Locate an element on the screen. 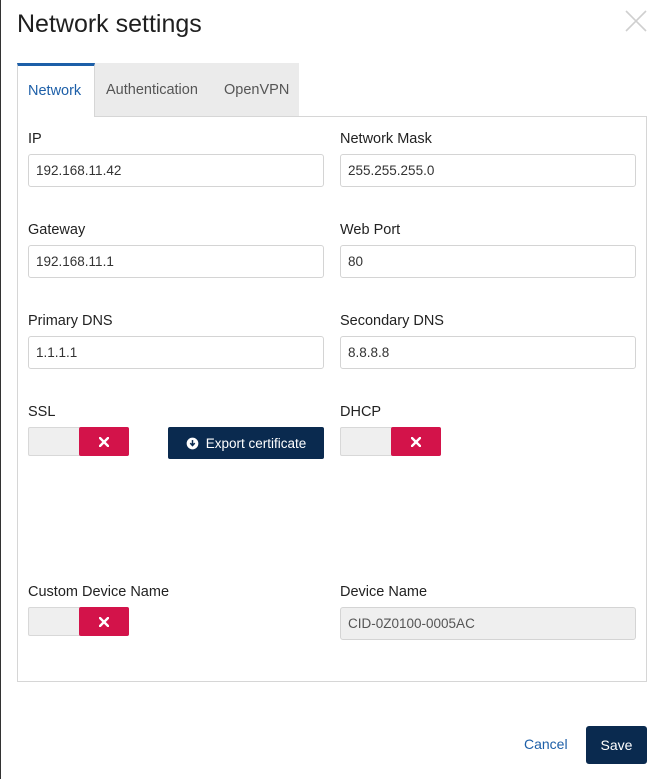 The height and width of the screenshot is (779, 660). web-port-input is located at coordinates (488, 261).